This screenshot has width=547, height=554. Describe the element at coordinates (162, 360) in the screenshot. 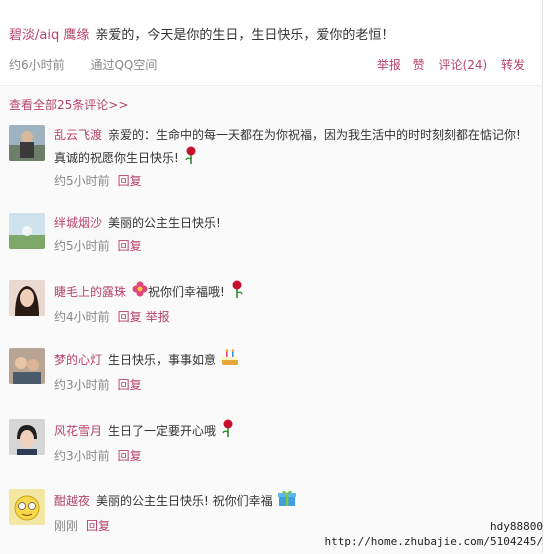

I see `comment-text: 生日快乐，事事如意` at that location.